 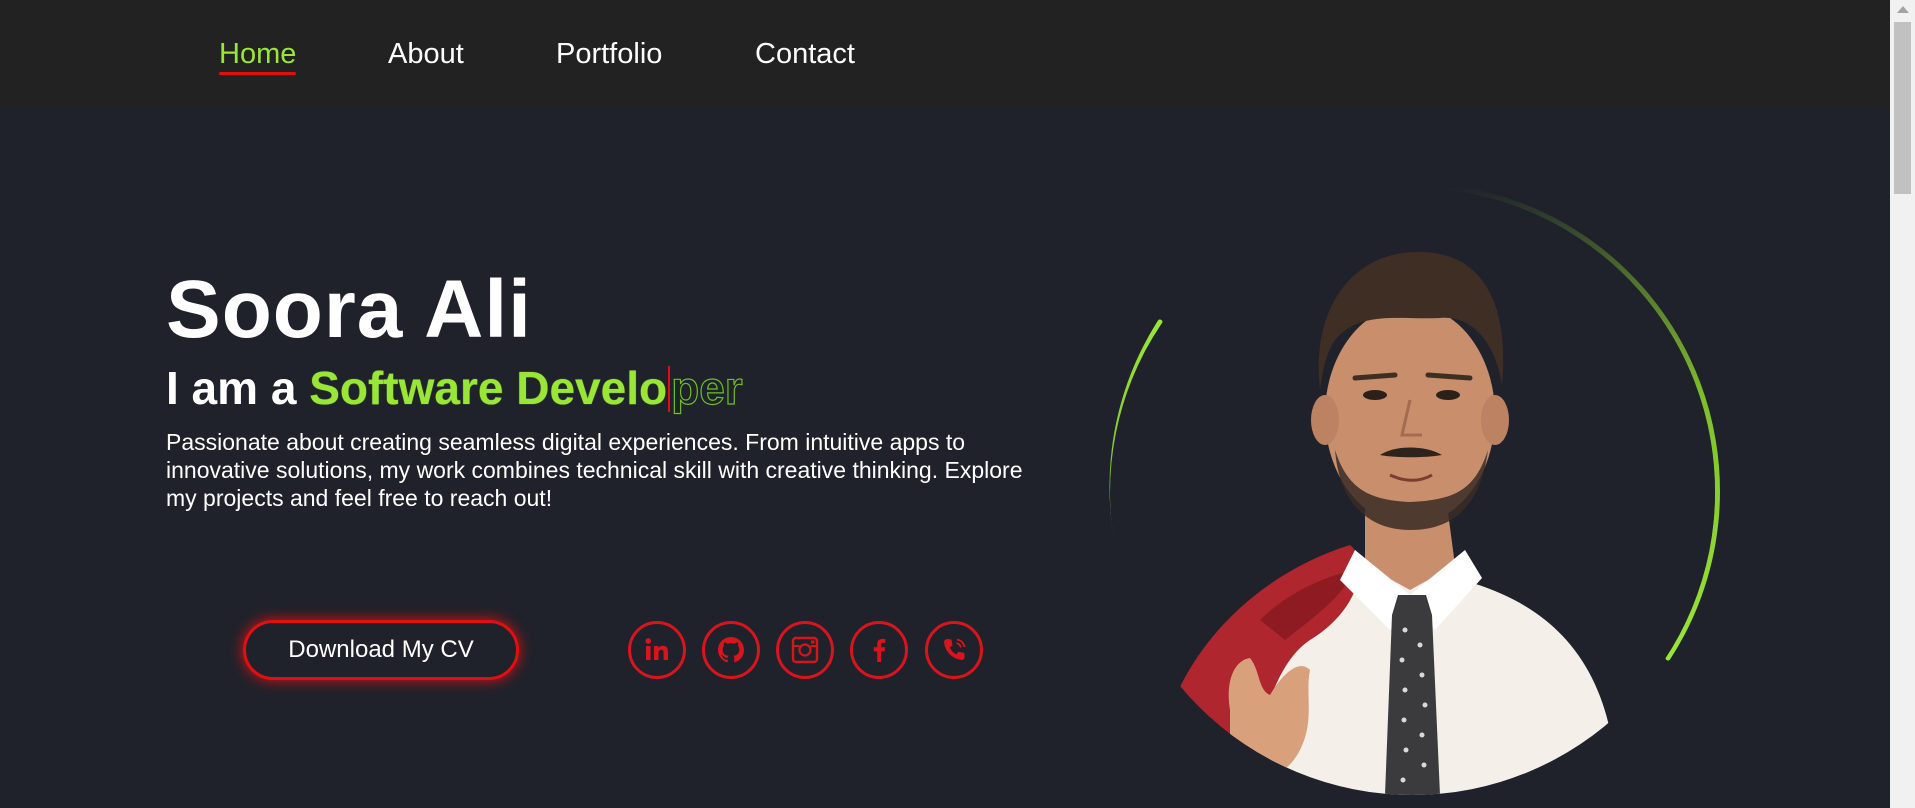 I want to click on facebook-icon, so click(x=879, y=650).